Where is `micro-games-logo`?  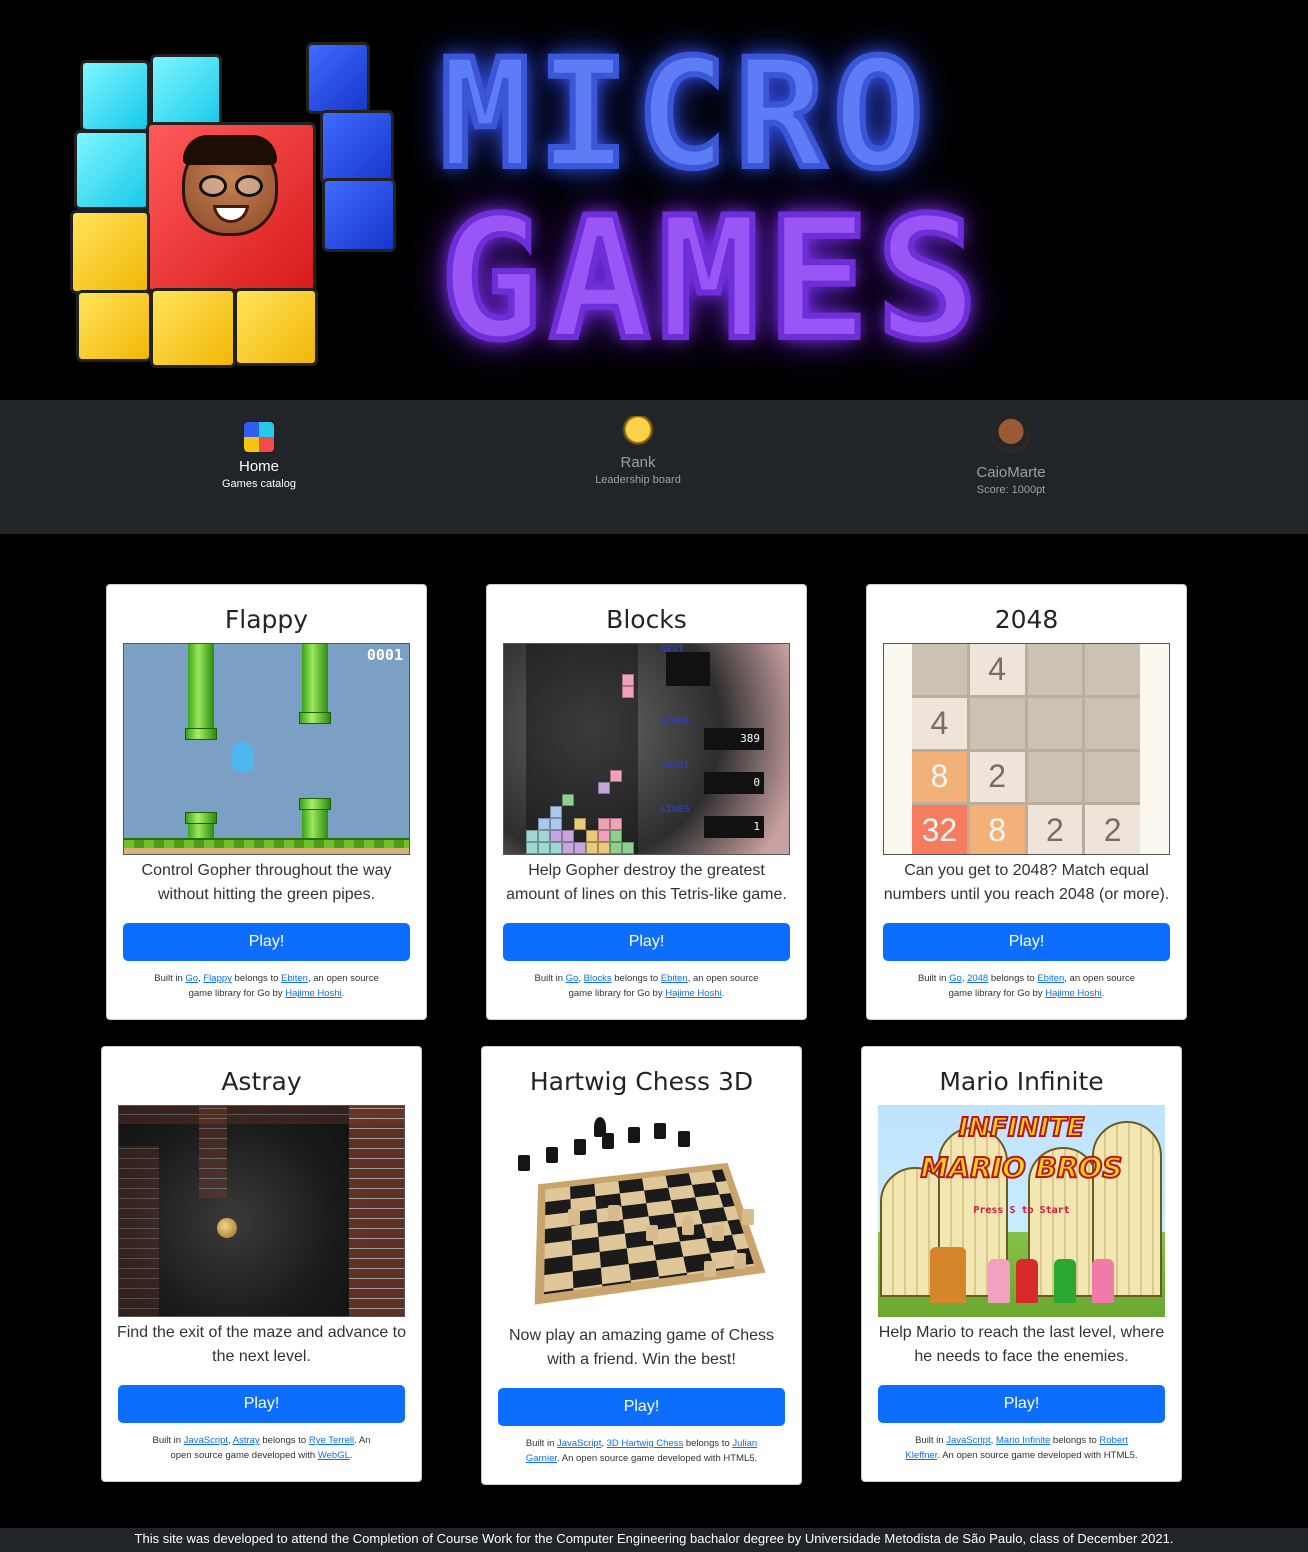
micro-games-logo is located at coordinates (236, 205).